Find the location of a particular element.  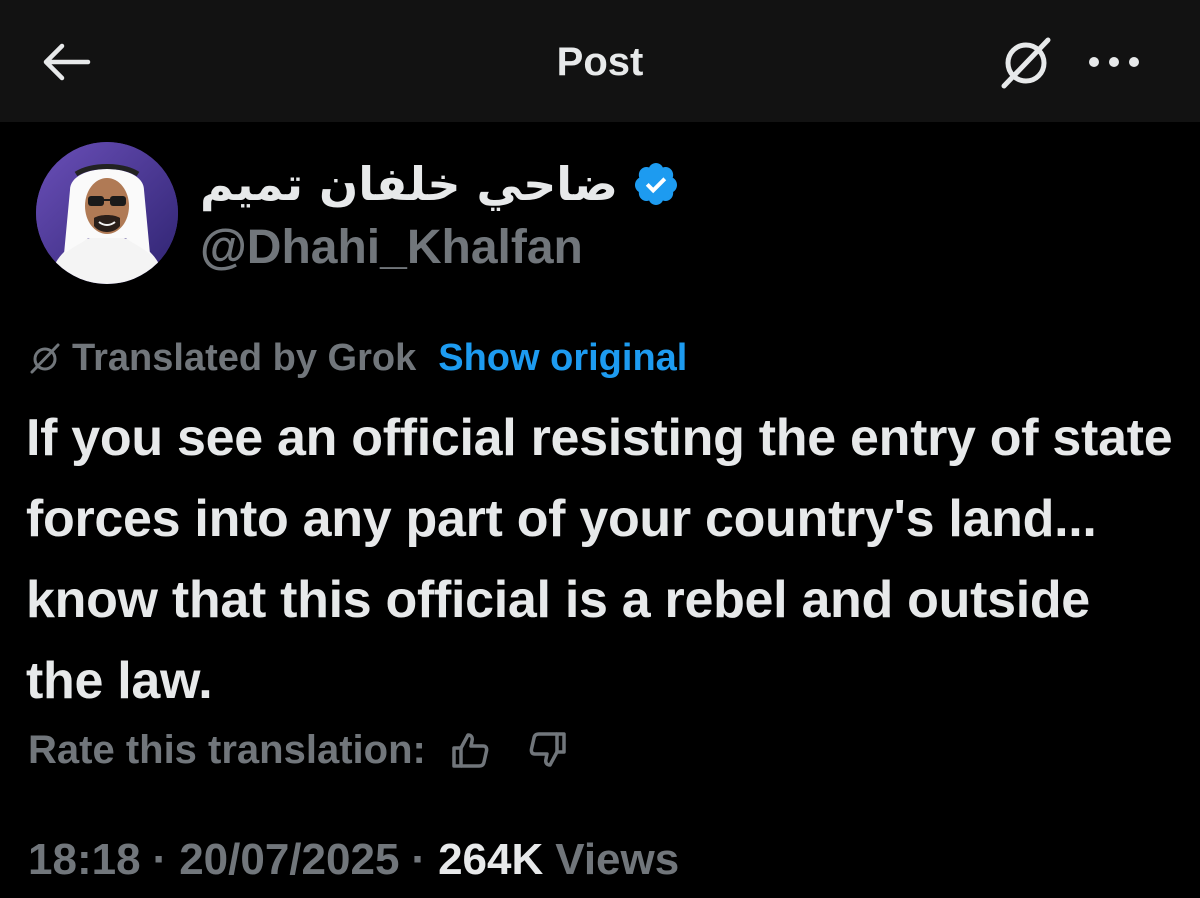

avatar is located at coordinates (107, 213).